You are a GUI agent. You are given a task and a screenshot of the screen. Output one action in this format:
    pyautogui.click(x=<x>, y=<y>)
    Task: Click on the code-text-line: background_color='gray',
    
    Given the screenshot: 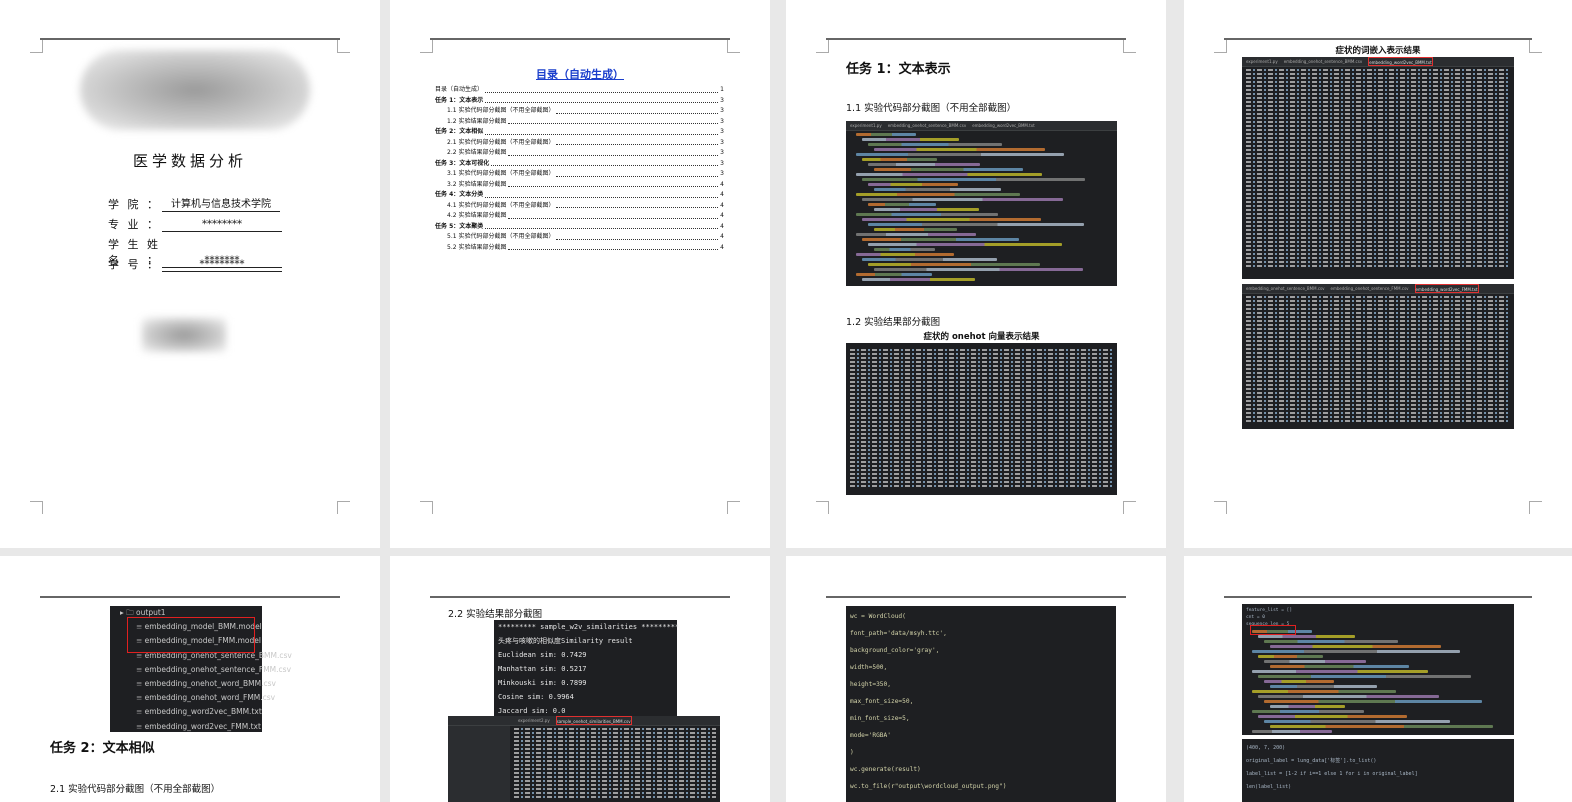 What is the action you would take?
    pyautogui.click(x=895, y=650)
    